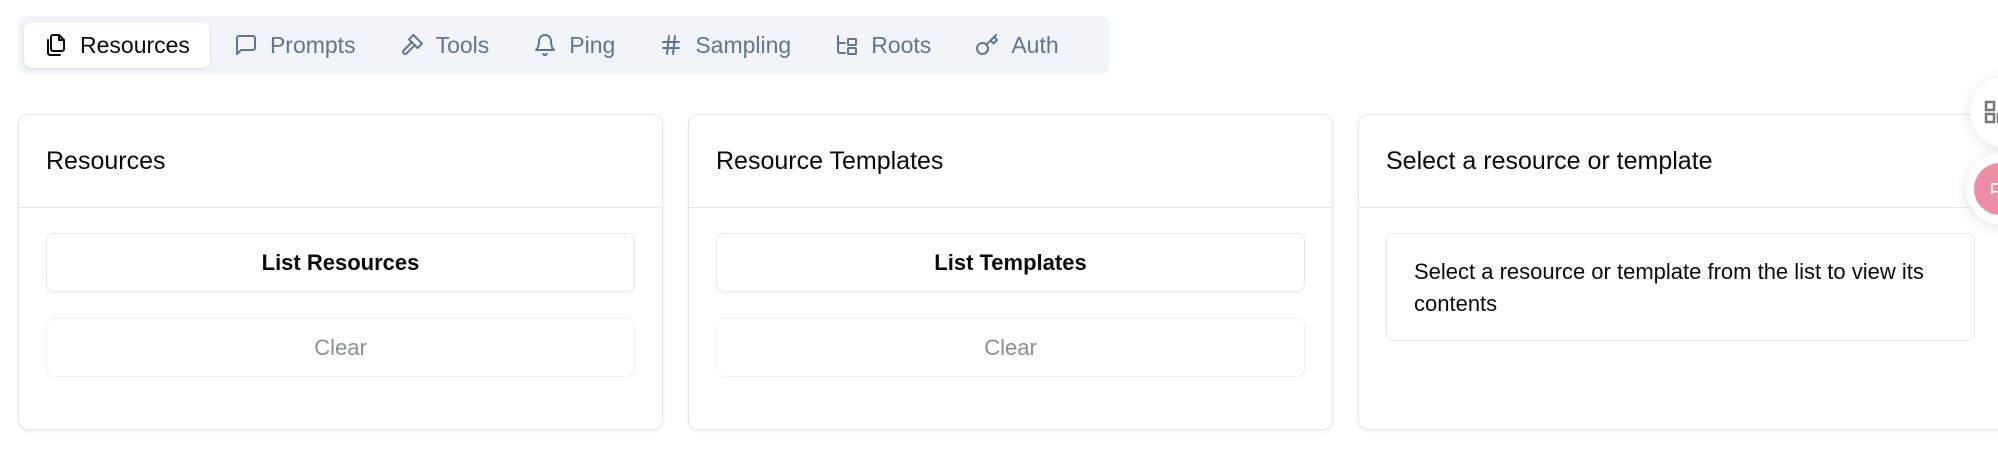  What do you see at coordinates (340, 262) in the screenshot?
I see `list-resources-button: List Resources` at bounding box center [340, 262].